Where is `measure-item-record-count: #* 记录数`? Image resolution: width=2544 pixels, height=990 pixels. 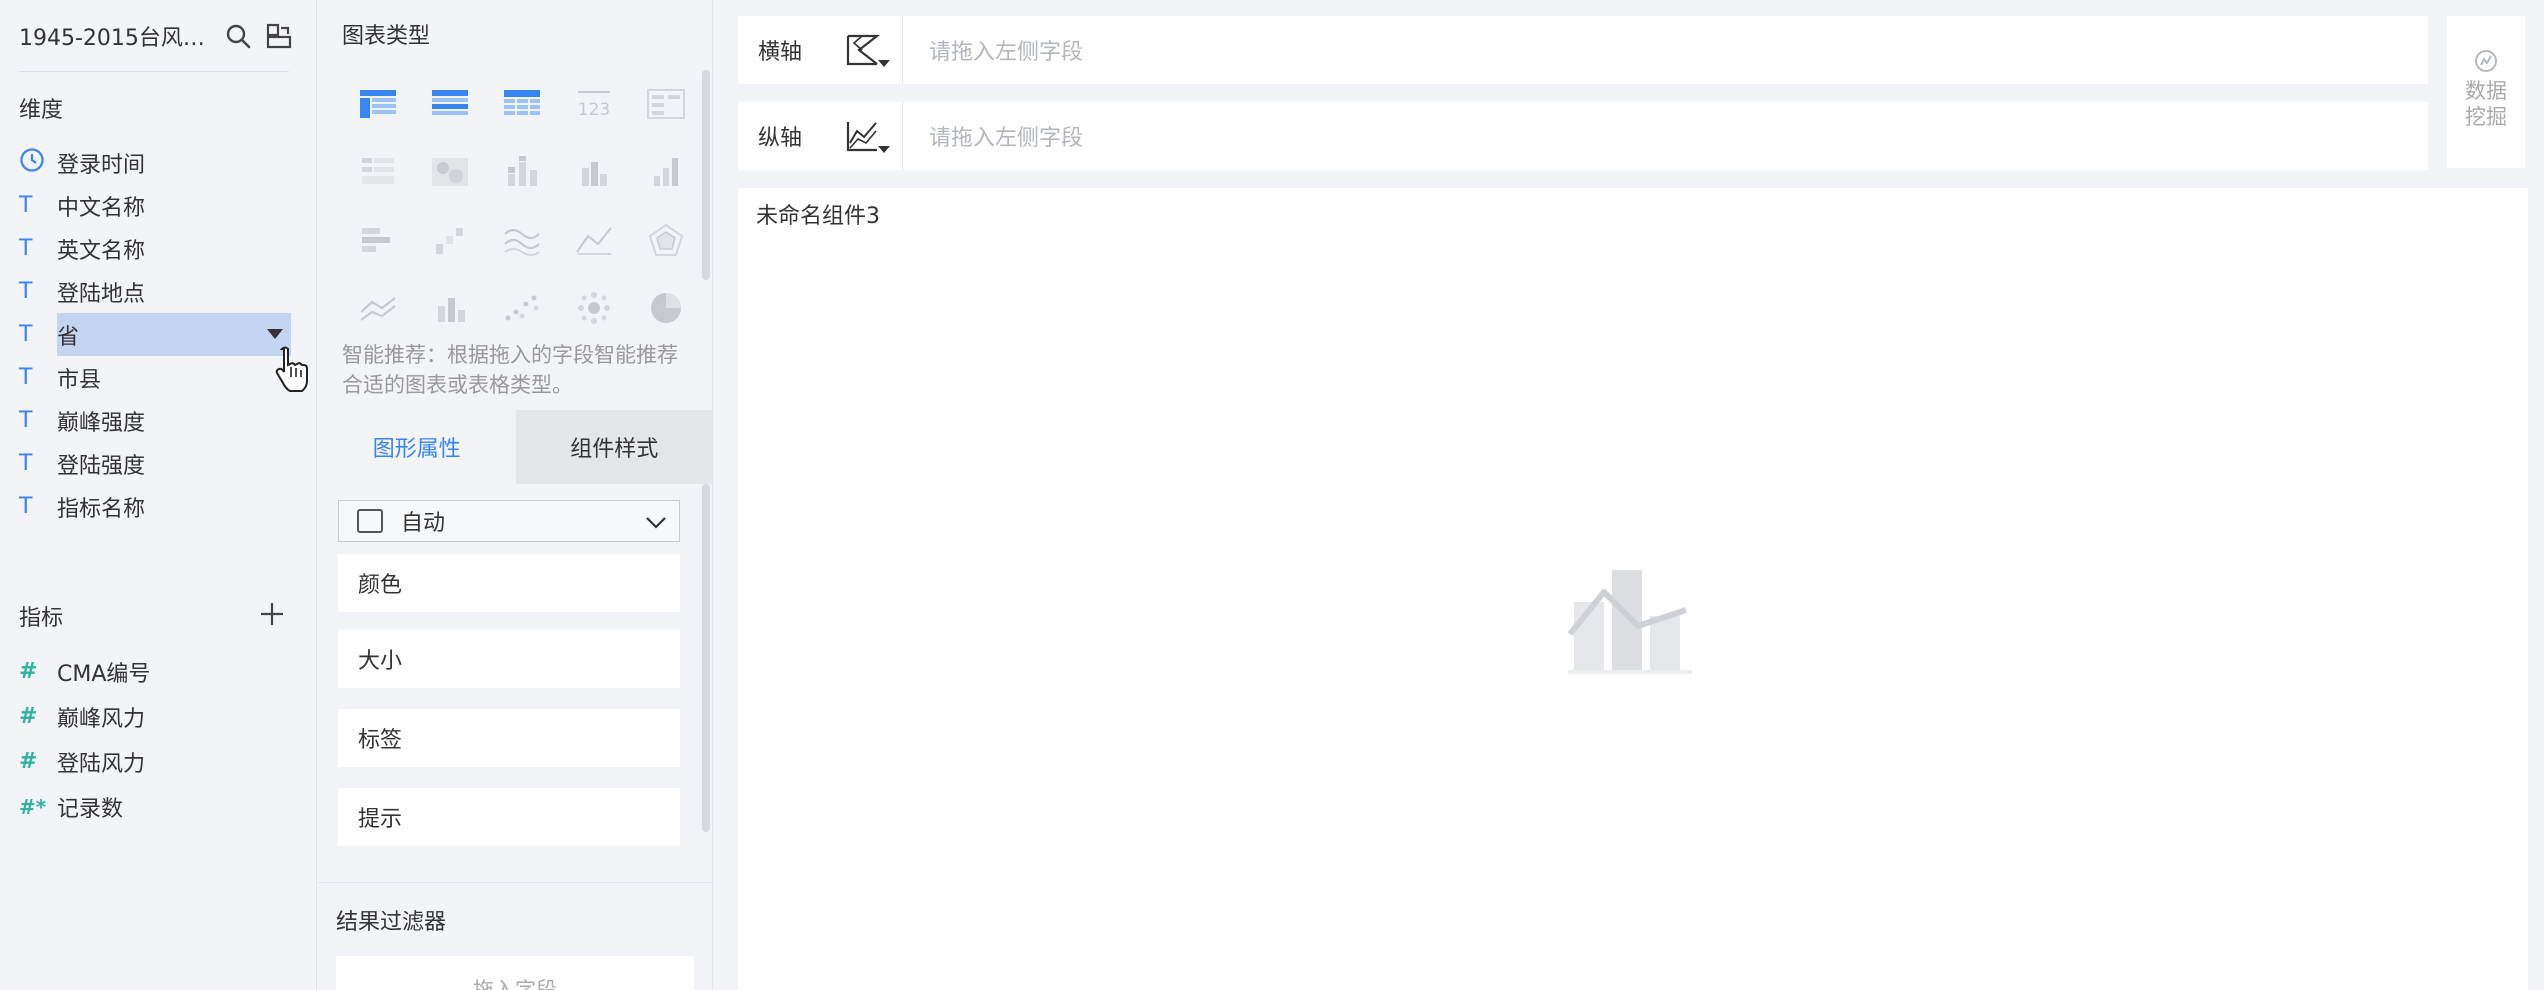 measure-item-record-count: #* 记录数 is located at coordinates (155, 806).